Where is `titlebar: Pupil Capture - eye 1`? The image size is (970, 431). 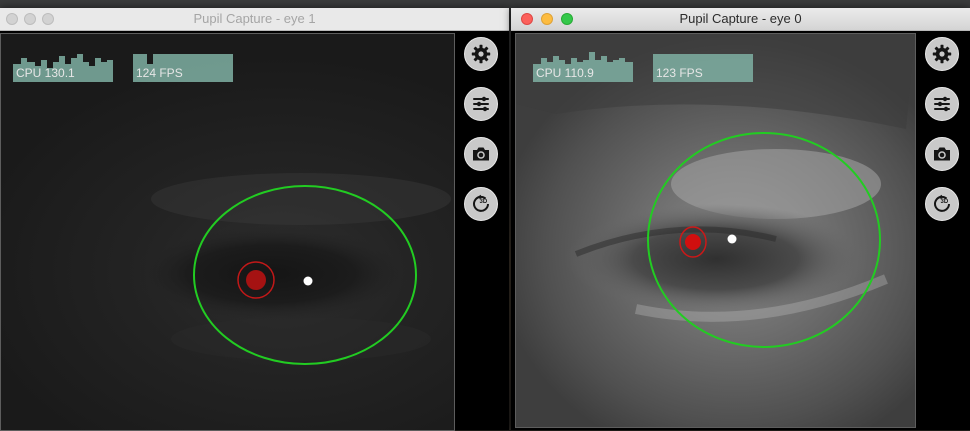 titlebar: Pupil Capture - eye 1 is located at coordinates (254, 19).